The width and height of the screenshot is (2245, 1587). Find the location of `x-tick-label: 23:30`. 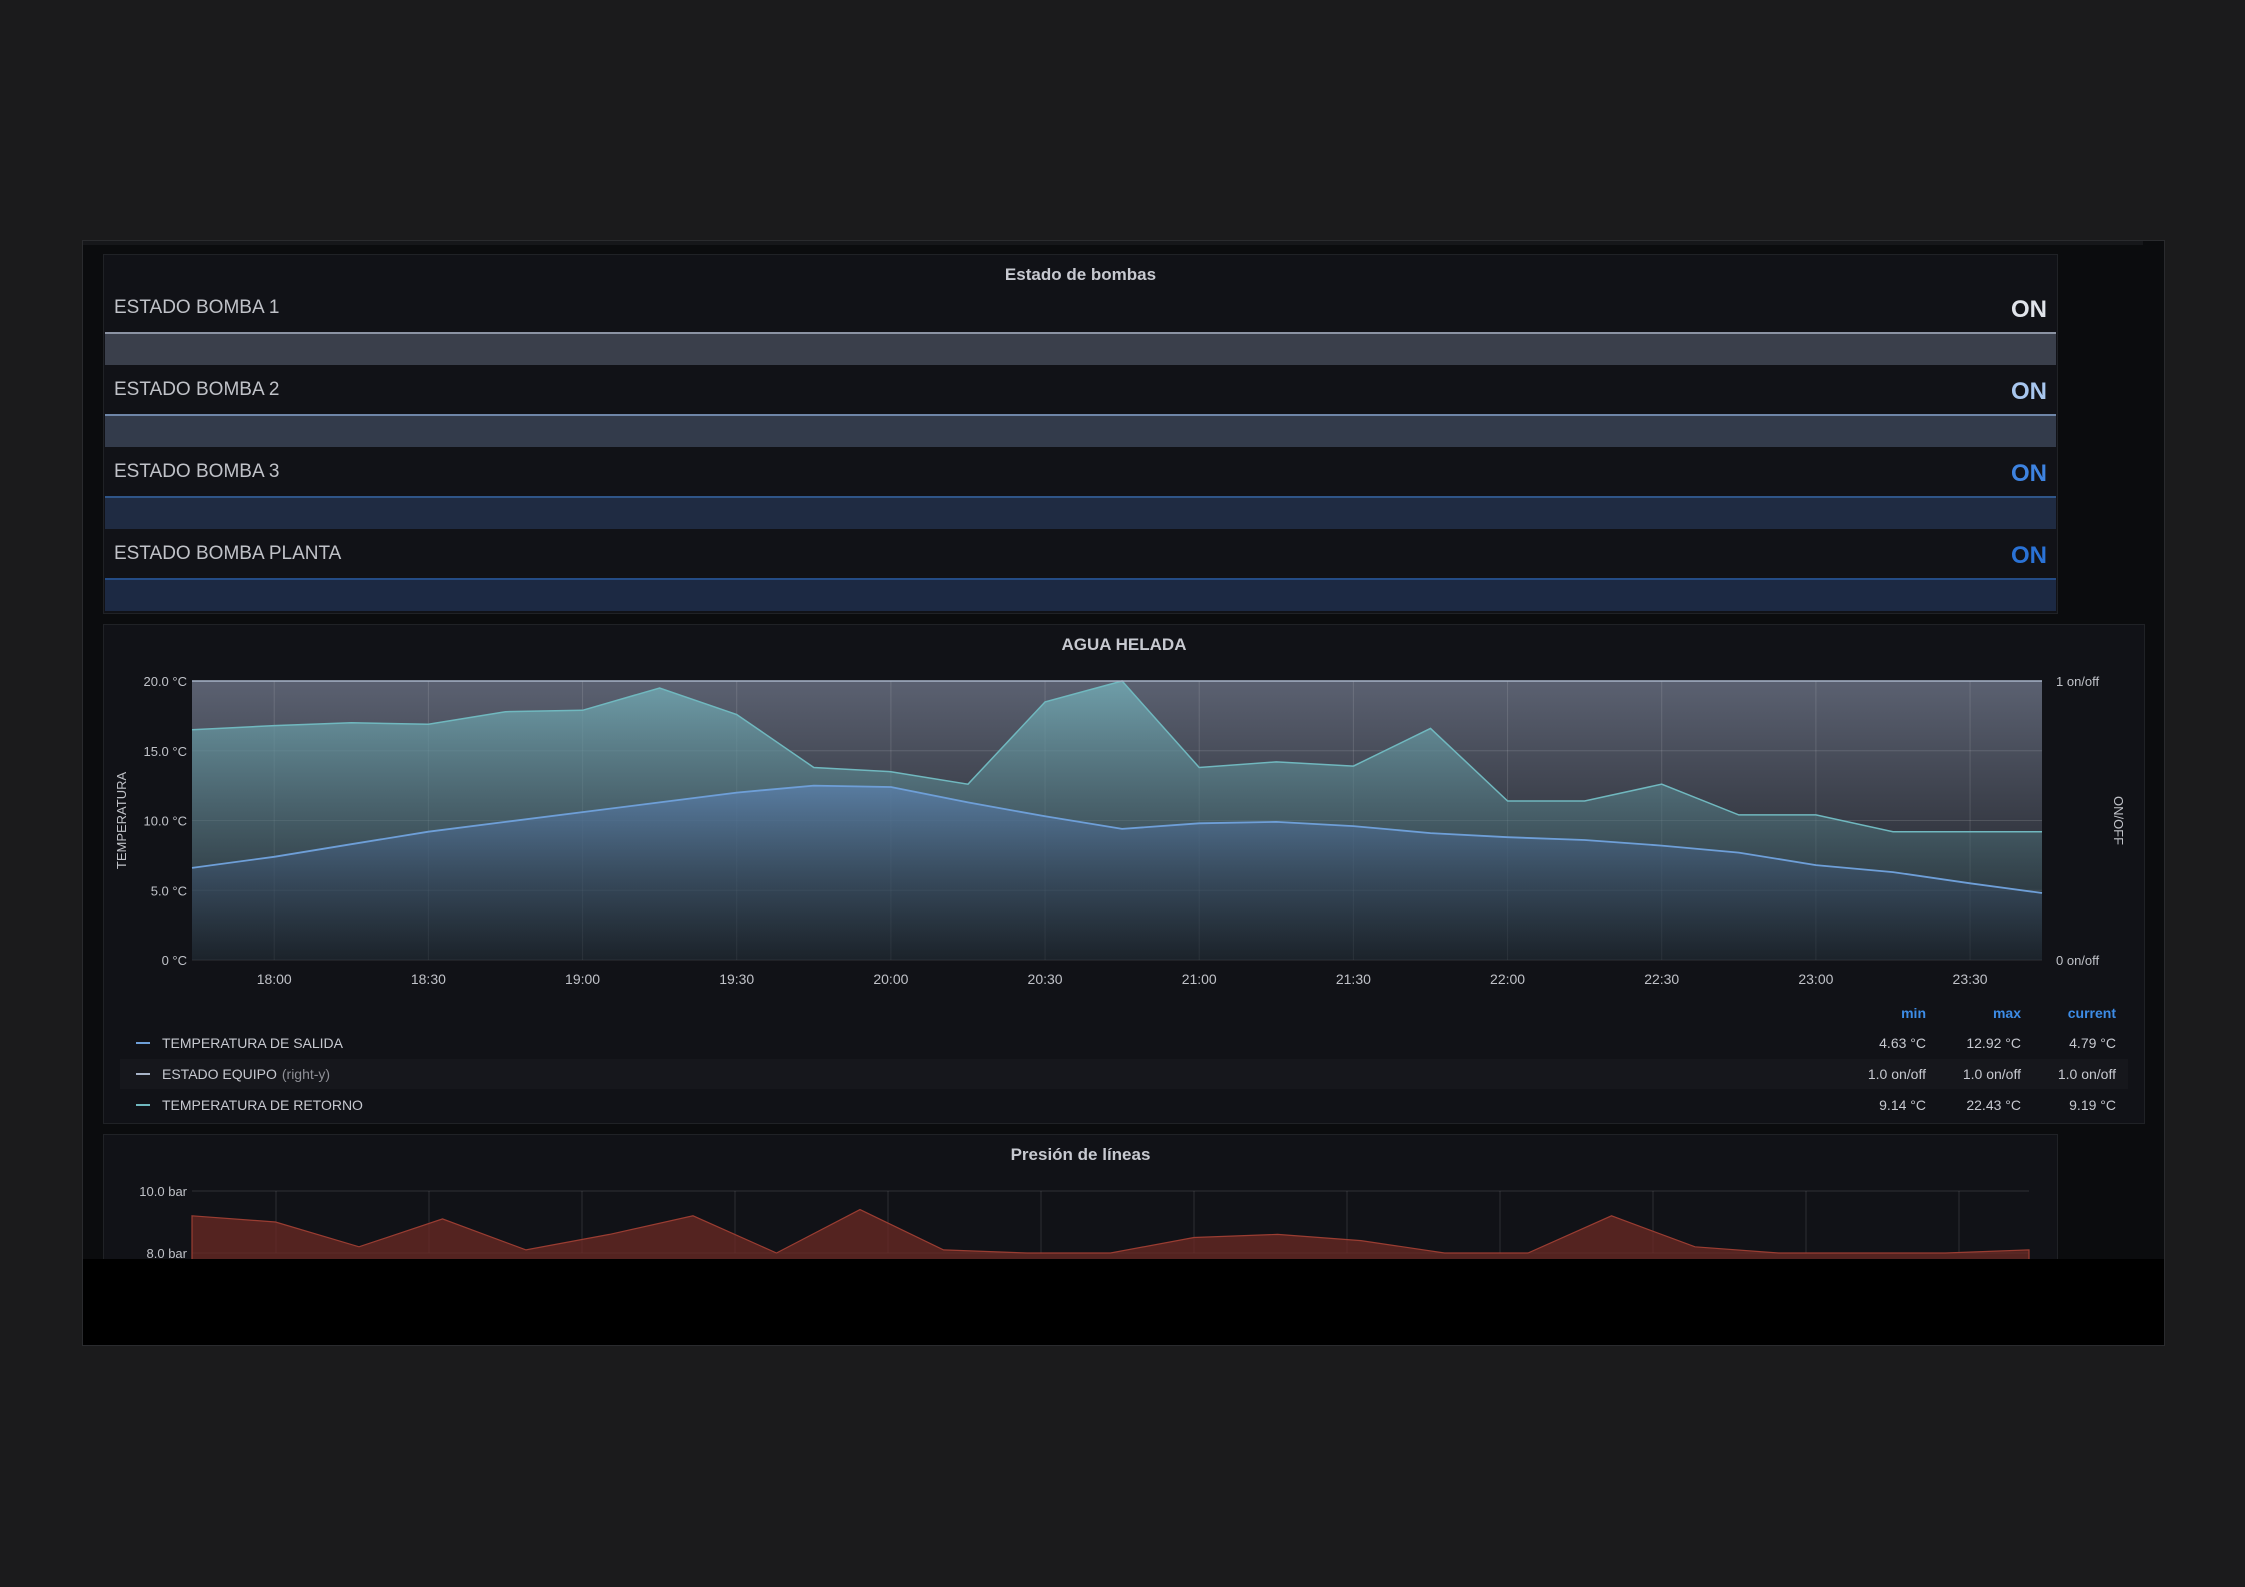

x-tick-label: 23:30 is located at coordinates (1970, 978).